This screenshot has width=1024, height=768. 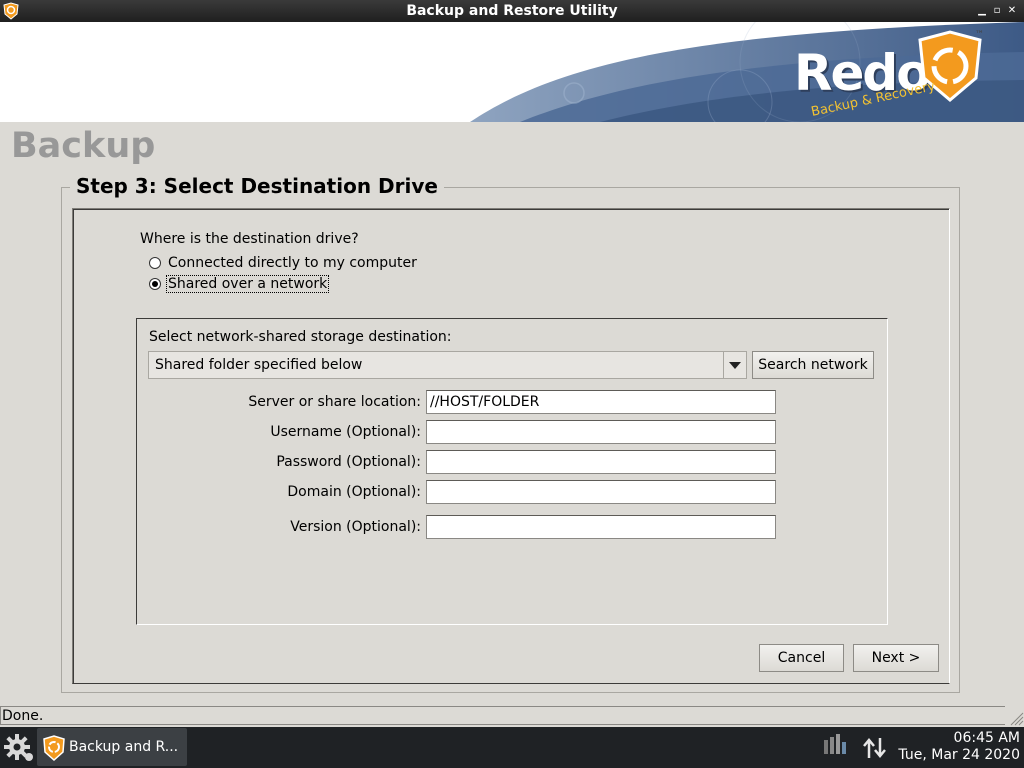 What do you see at coordinates (1012, 11) in the screenshot?
I see `close-icon: ✕` at bounding box center [1012, 11].